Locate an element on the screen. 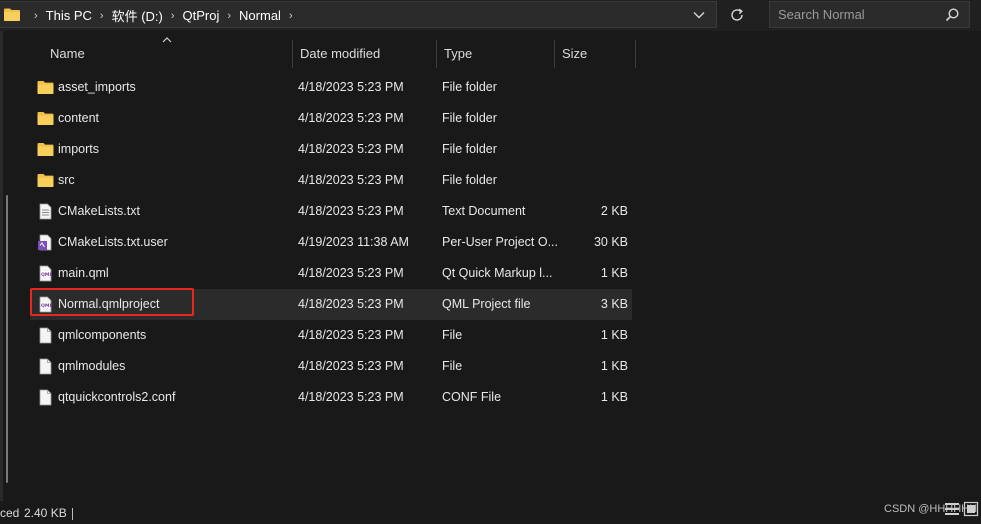 The width and height of the screenshot is (981, 524). breadcrumb-item: 软件 (D:) is located at coordinates (137, 15).